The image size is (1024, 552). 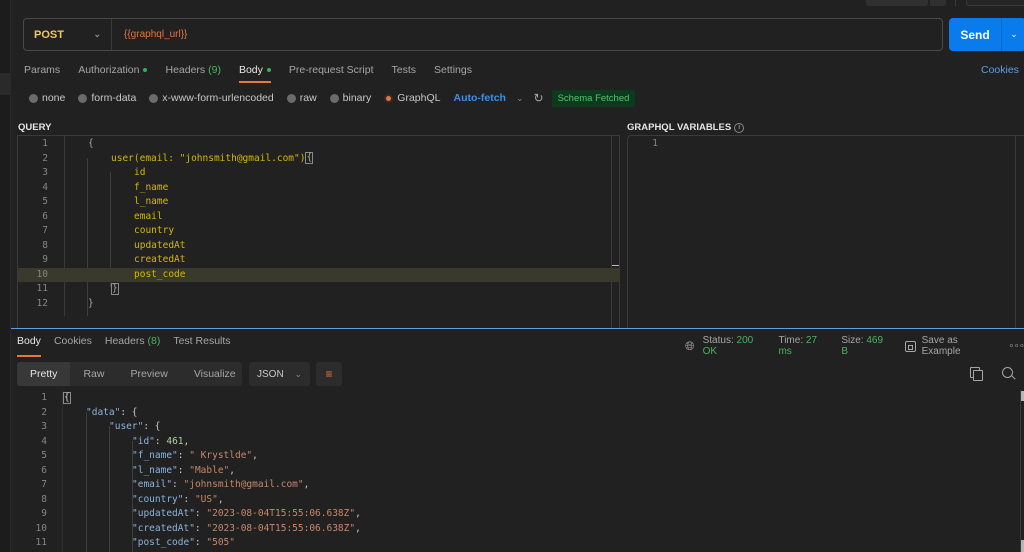 What do you see at coordinates (45, 230) in the screenshot?
I see `line-number: 7` at bounding box center [45, 230].